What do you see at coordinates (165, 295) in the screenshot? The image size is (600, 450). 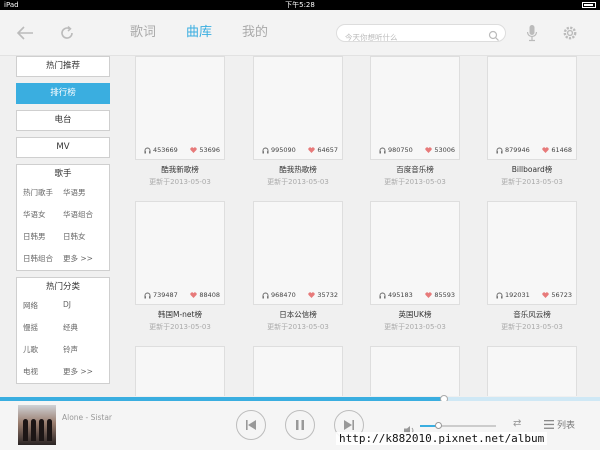 I see `play-count-value: 739487` at bounding box center [165, 295].